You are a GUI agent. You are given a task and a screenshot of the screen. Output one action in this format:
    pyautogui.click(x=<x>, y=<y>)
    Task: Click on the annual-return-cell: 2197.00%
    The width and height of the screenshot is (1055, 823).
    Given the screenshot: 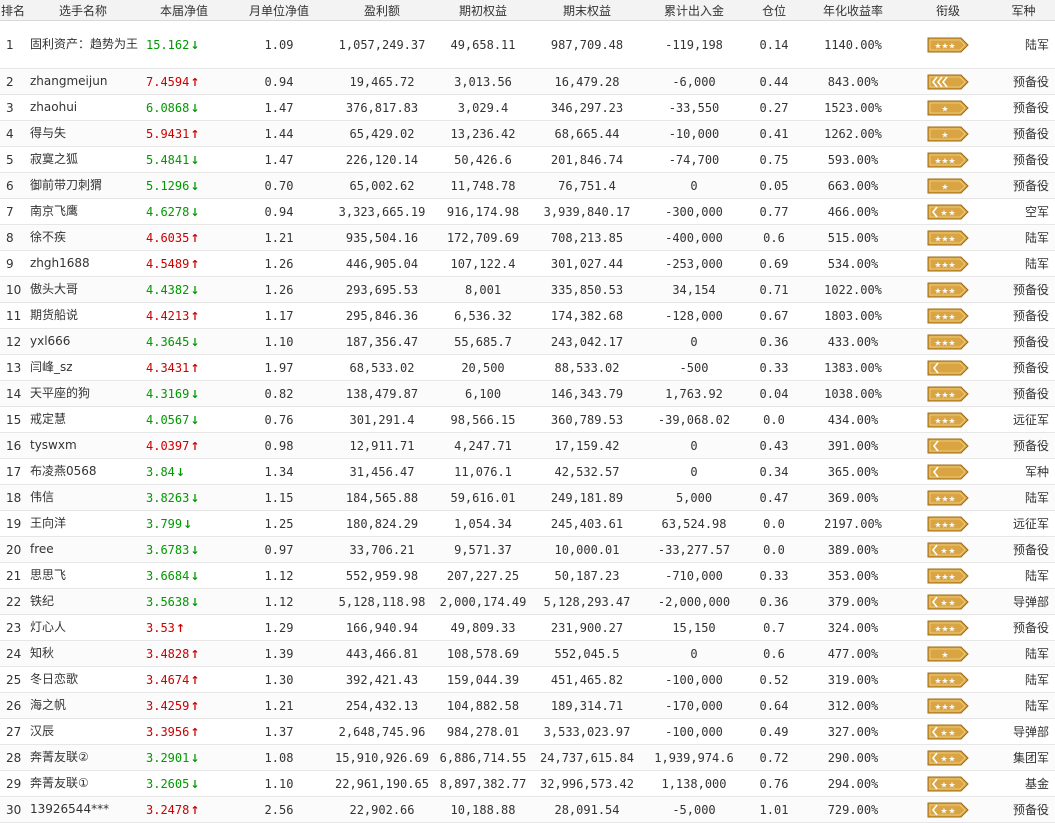 What is the action you would take?
    pyautogui.click(x=853, y=523)
    